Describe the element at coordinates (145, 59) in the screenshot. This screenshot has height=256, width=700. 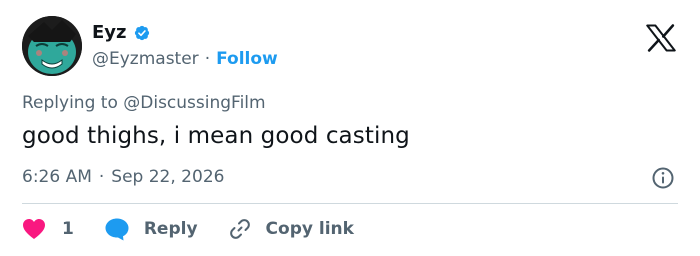
I see `handle: @Eyzmaster` at that location.